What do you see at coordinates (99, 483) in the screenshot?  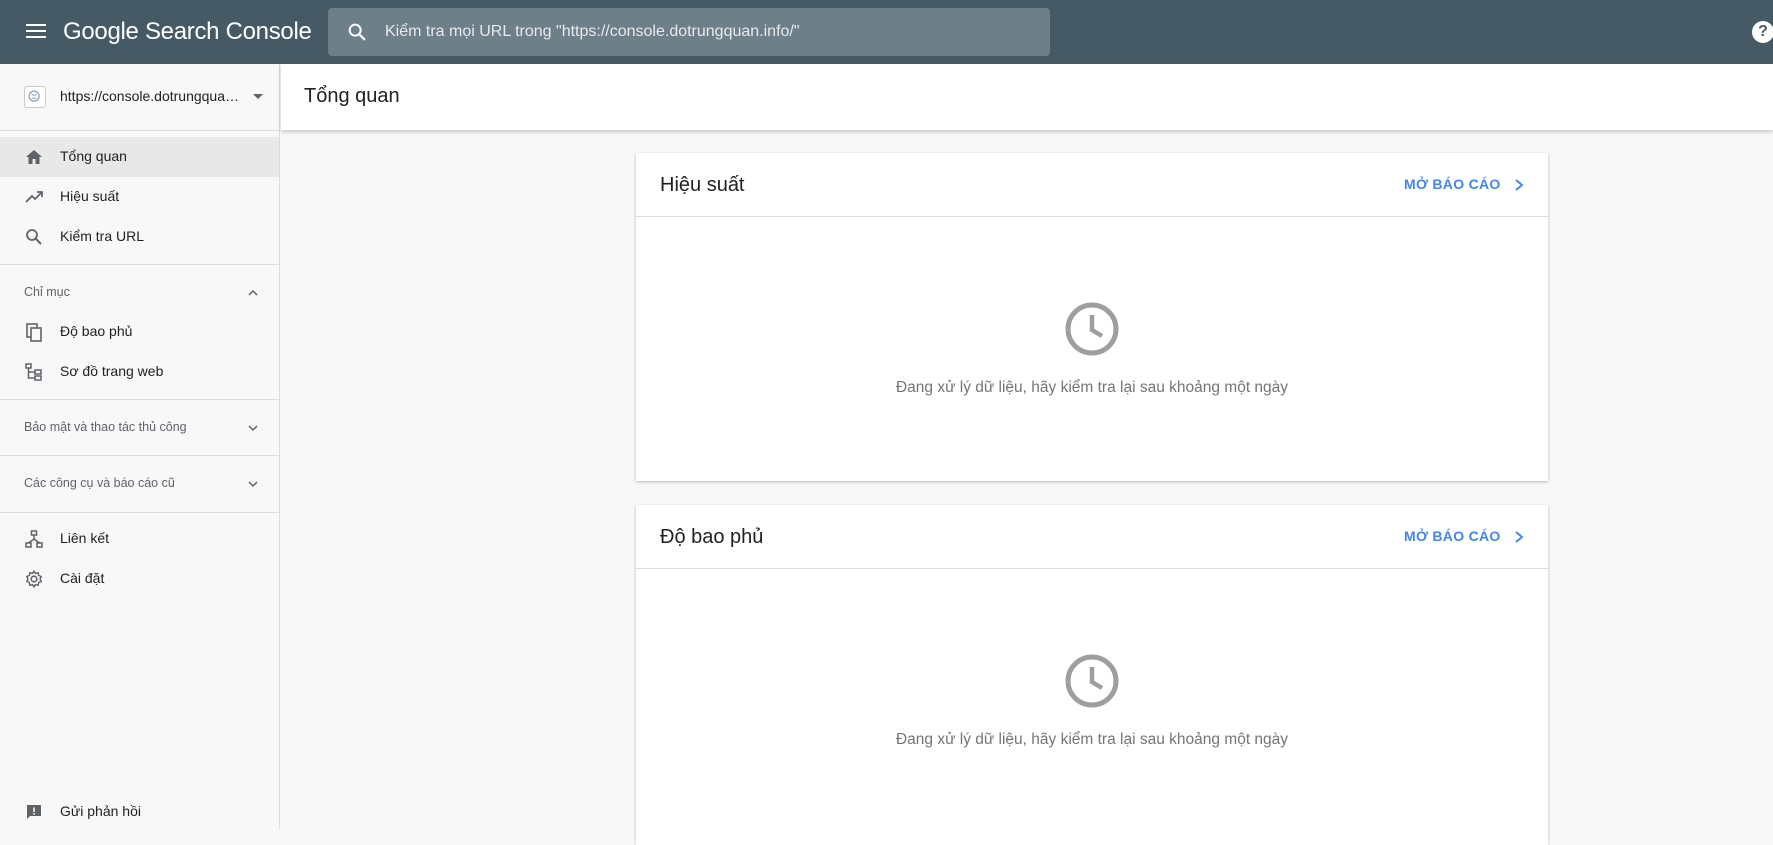 I see `section-label: Các công cụ và báo cáo cũ` at bounding box center [99, 483].